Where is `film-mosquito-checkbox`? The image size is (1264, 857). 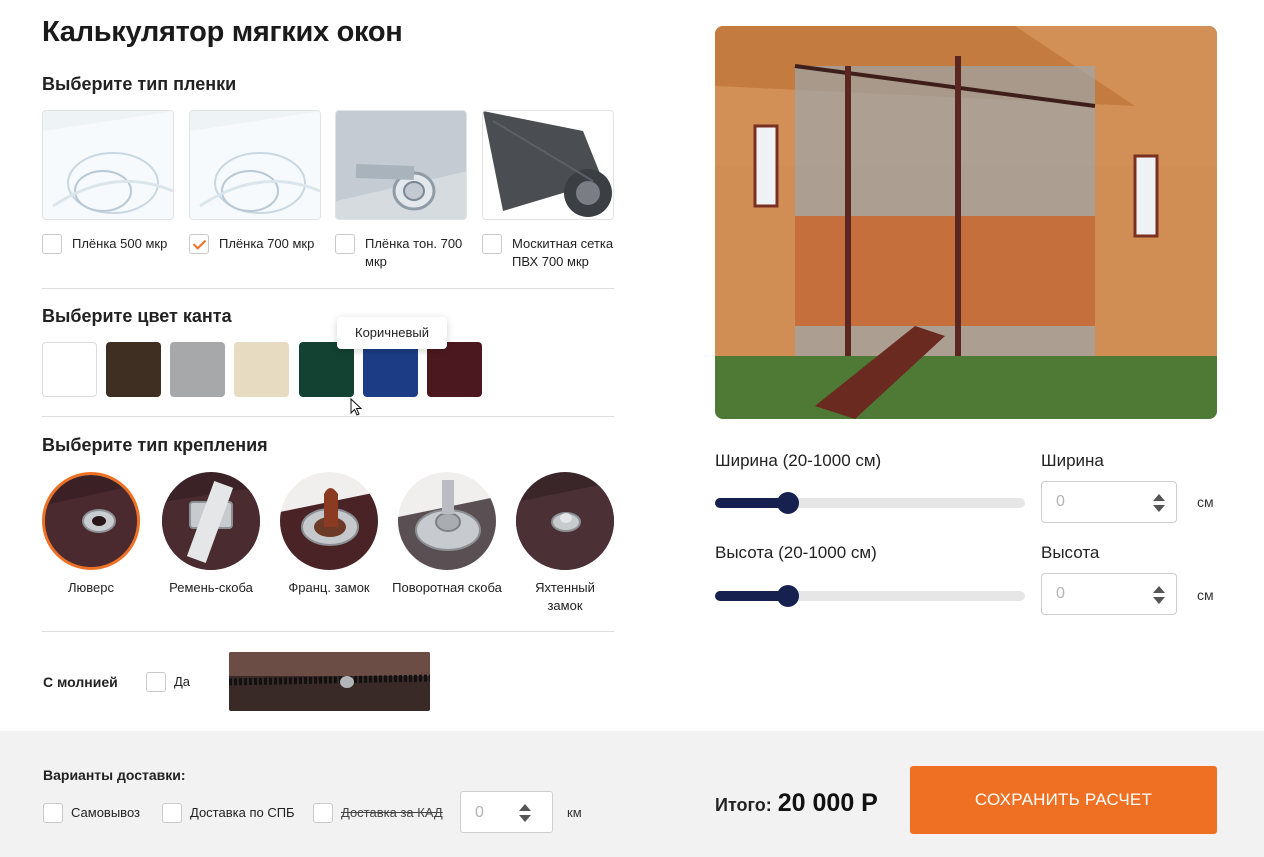
film-mosquito-checkbox is located at coordinates (492, 244).